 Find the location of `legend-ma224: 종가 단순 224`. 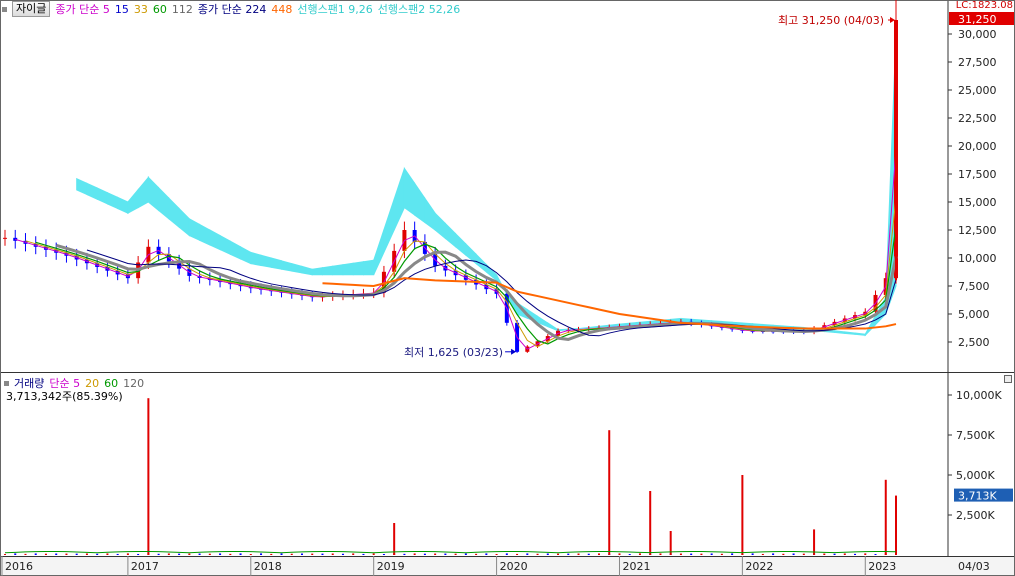

legend-ma224: 종가 단순 224 is located at coordinates (232, 9).